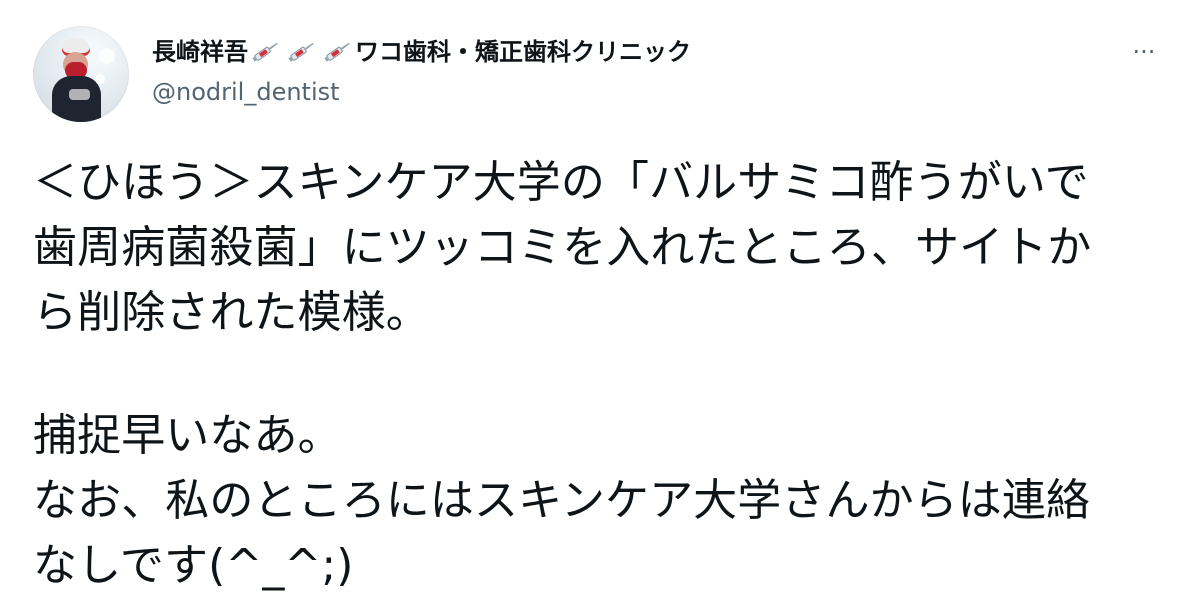 The image size is (1196, 598). I want to click on author-display-name: 長崎祥吾, so click(200, 52).